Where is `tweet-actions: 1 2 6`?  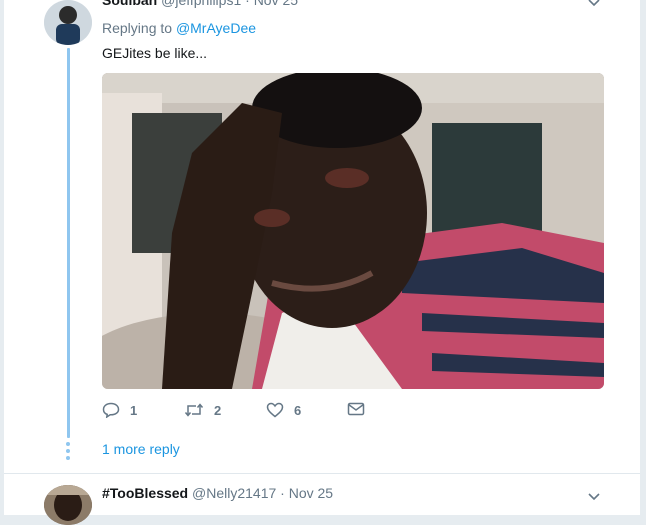
tweet-actions: 1 2 6 is located at coordinates (252, 413).